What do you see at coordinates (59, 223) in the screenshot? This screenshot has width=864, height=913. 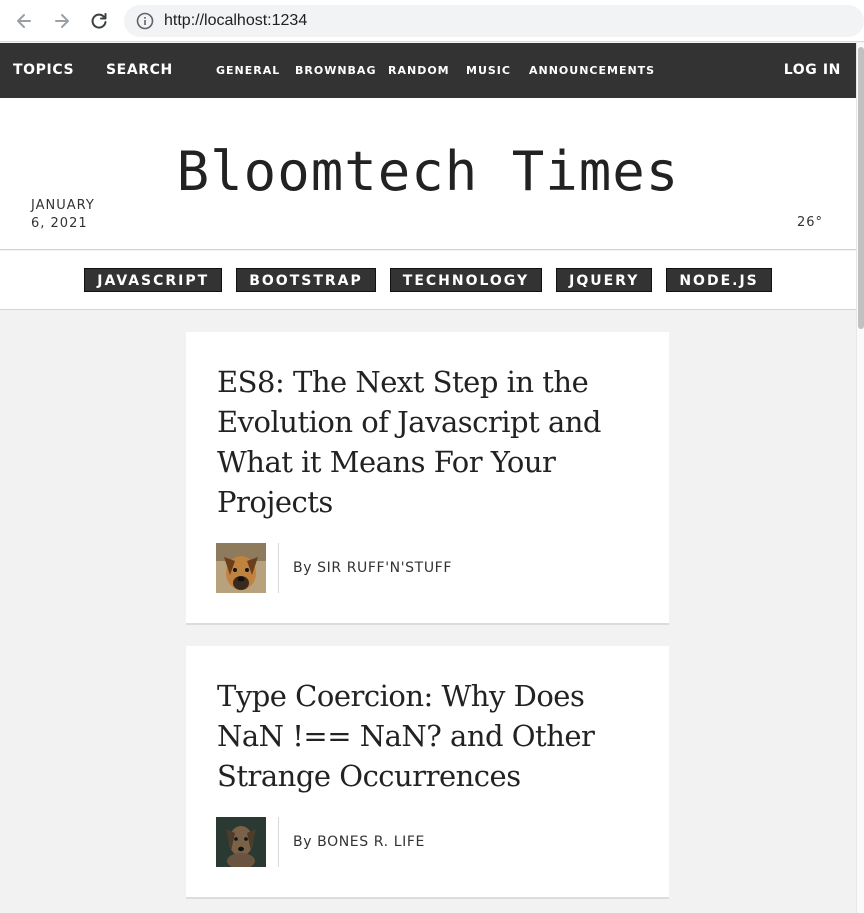 I see `date-day-year: 6, 2021` at bounding box center [59, 223].